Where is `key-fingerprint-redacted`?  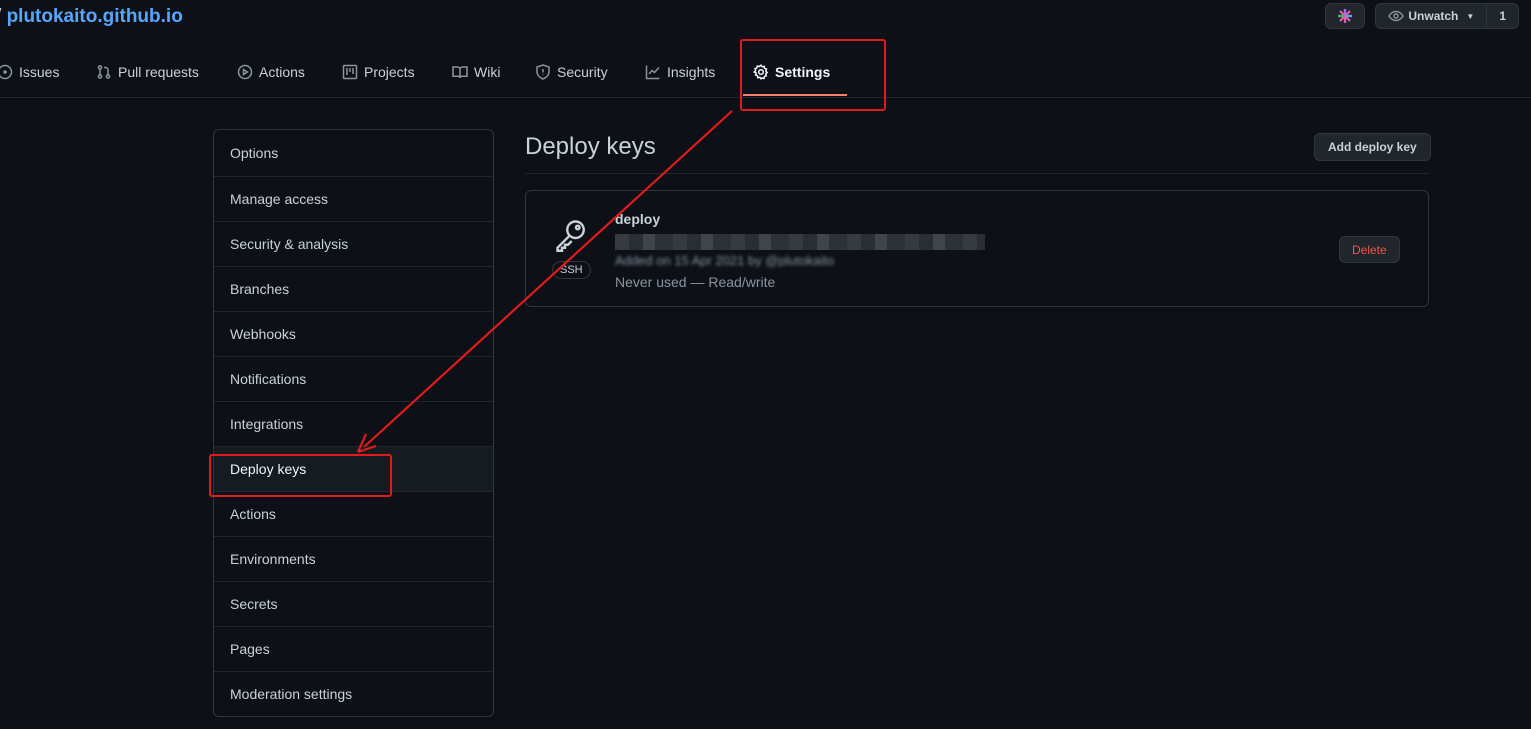 key-fingerprint-redacted is located at coordinates (800, 242).